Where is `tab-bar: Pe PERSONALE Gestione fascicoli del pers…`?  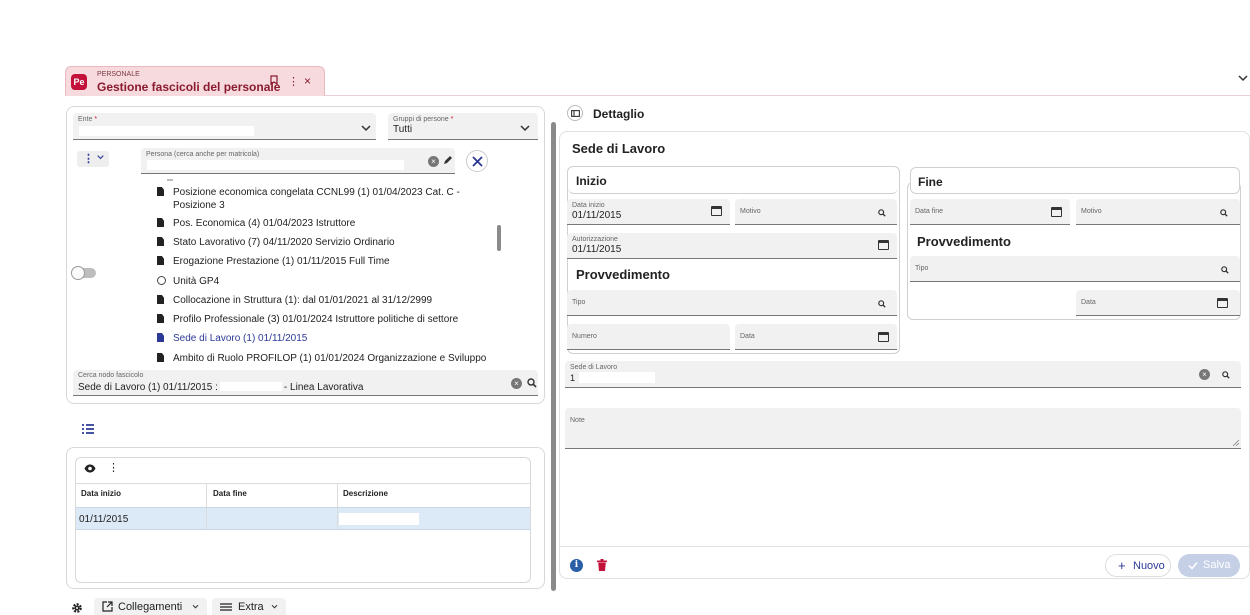
tab-bar: Pe PERSONALE Gestione fascicoli del pers… is located at coordinates (657, 81).